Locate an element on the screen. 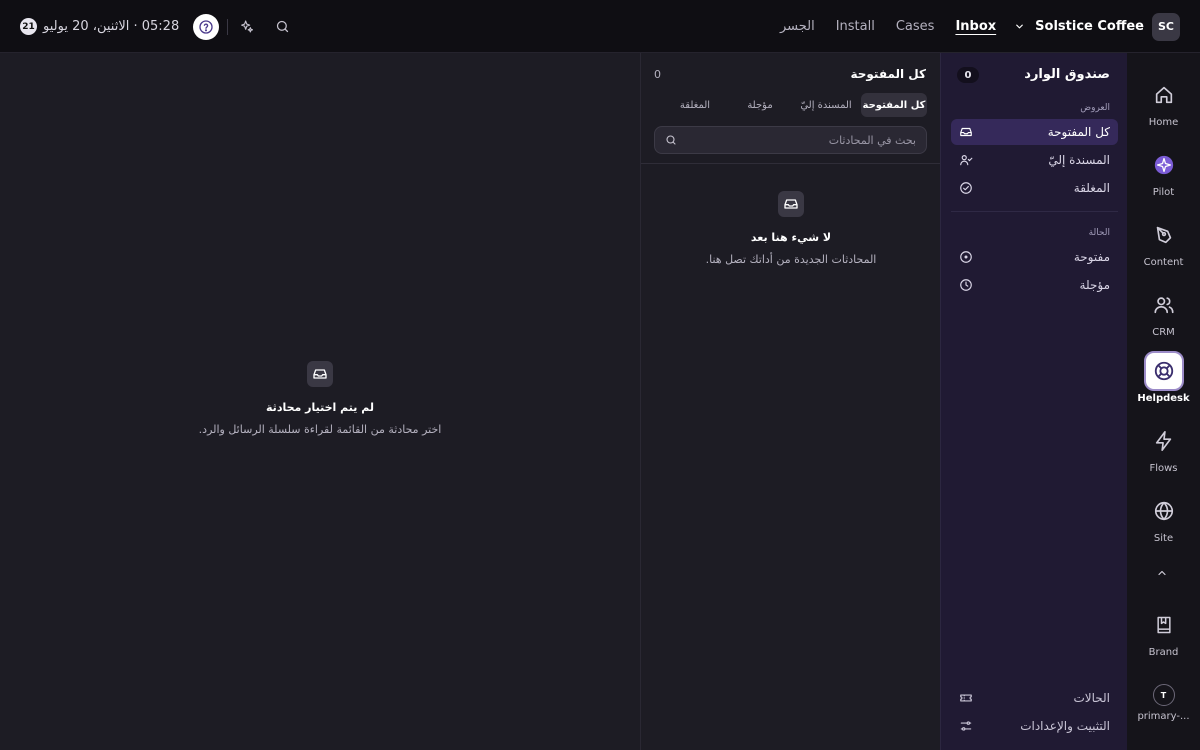 The image size is (1200, 750). ai-sparkle-button is located at coordinates (247, 27).